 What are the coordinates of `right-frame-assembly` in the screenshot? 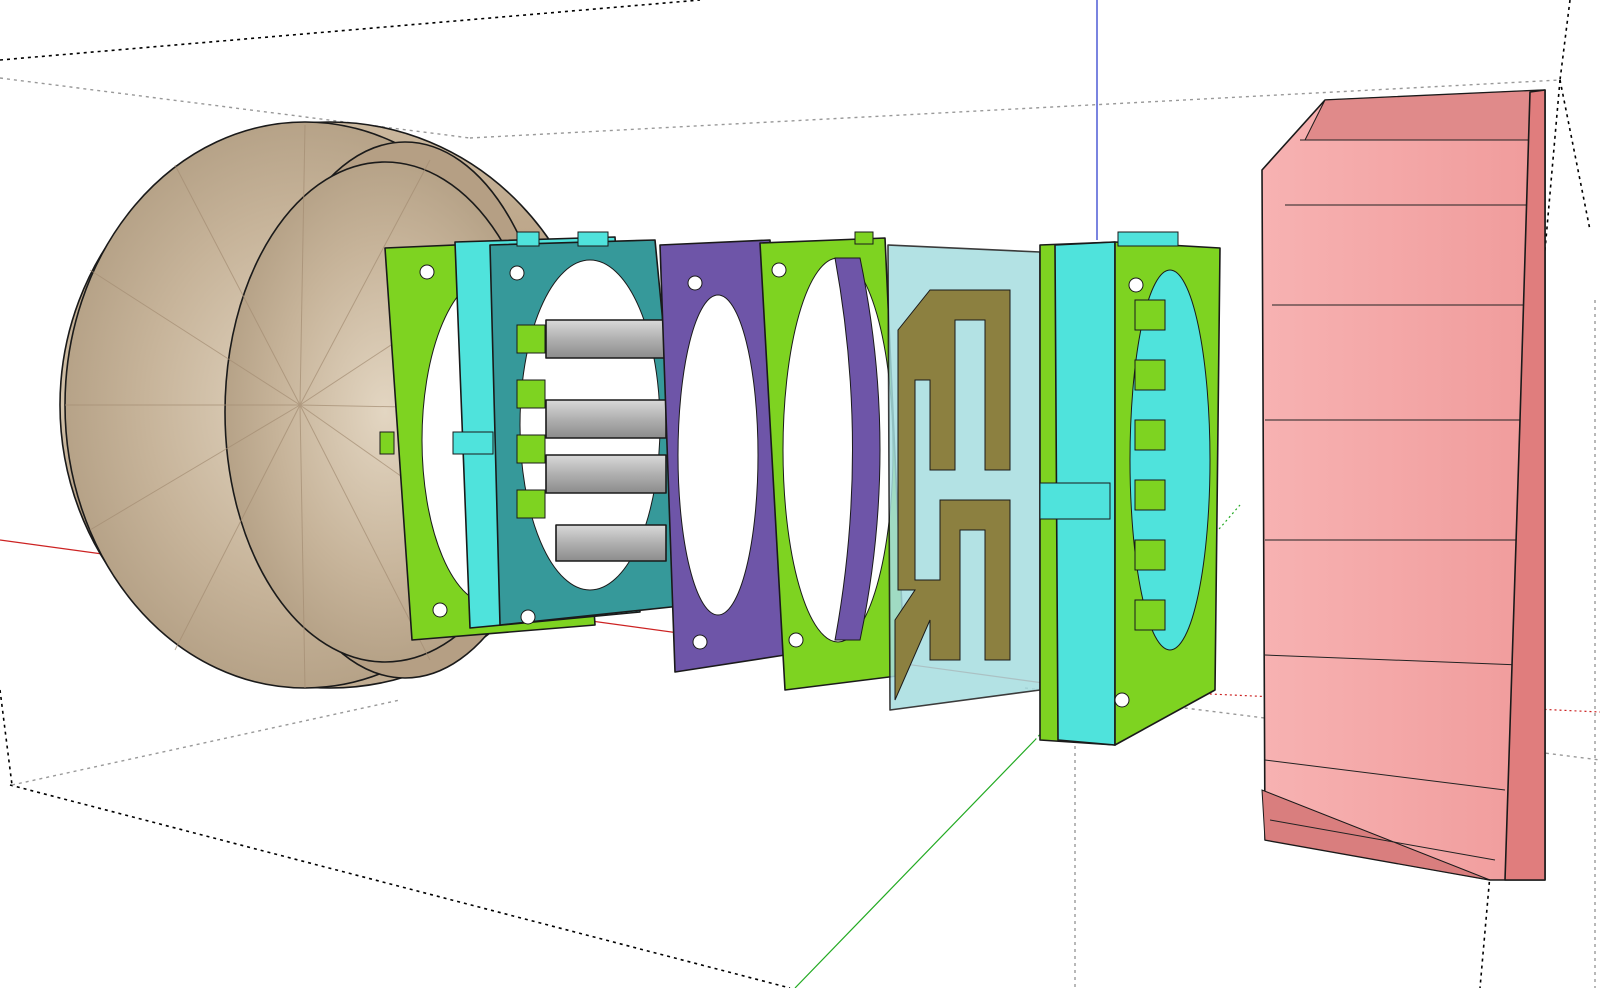 It's located at (1130, 488).